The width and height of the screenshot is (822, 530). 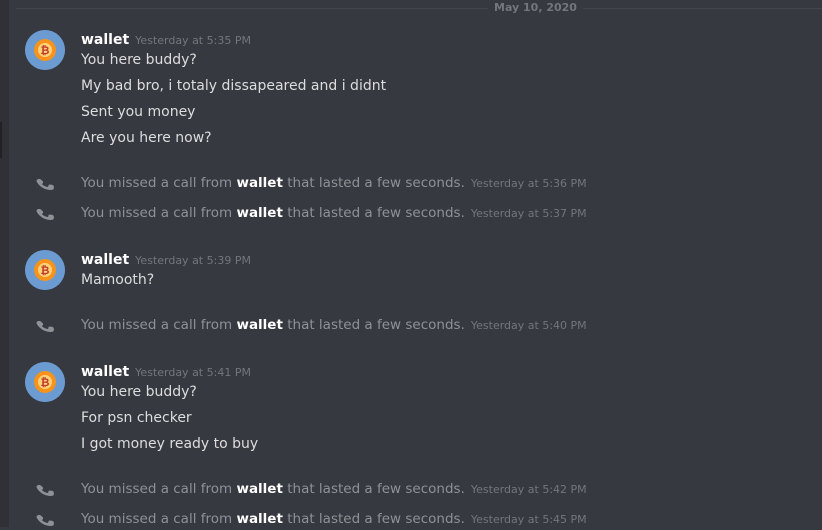 I want to click on message-timestamp: Yesterday at 5:39 PM, so click(x=193, y=260).